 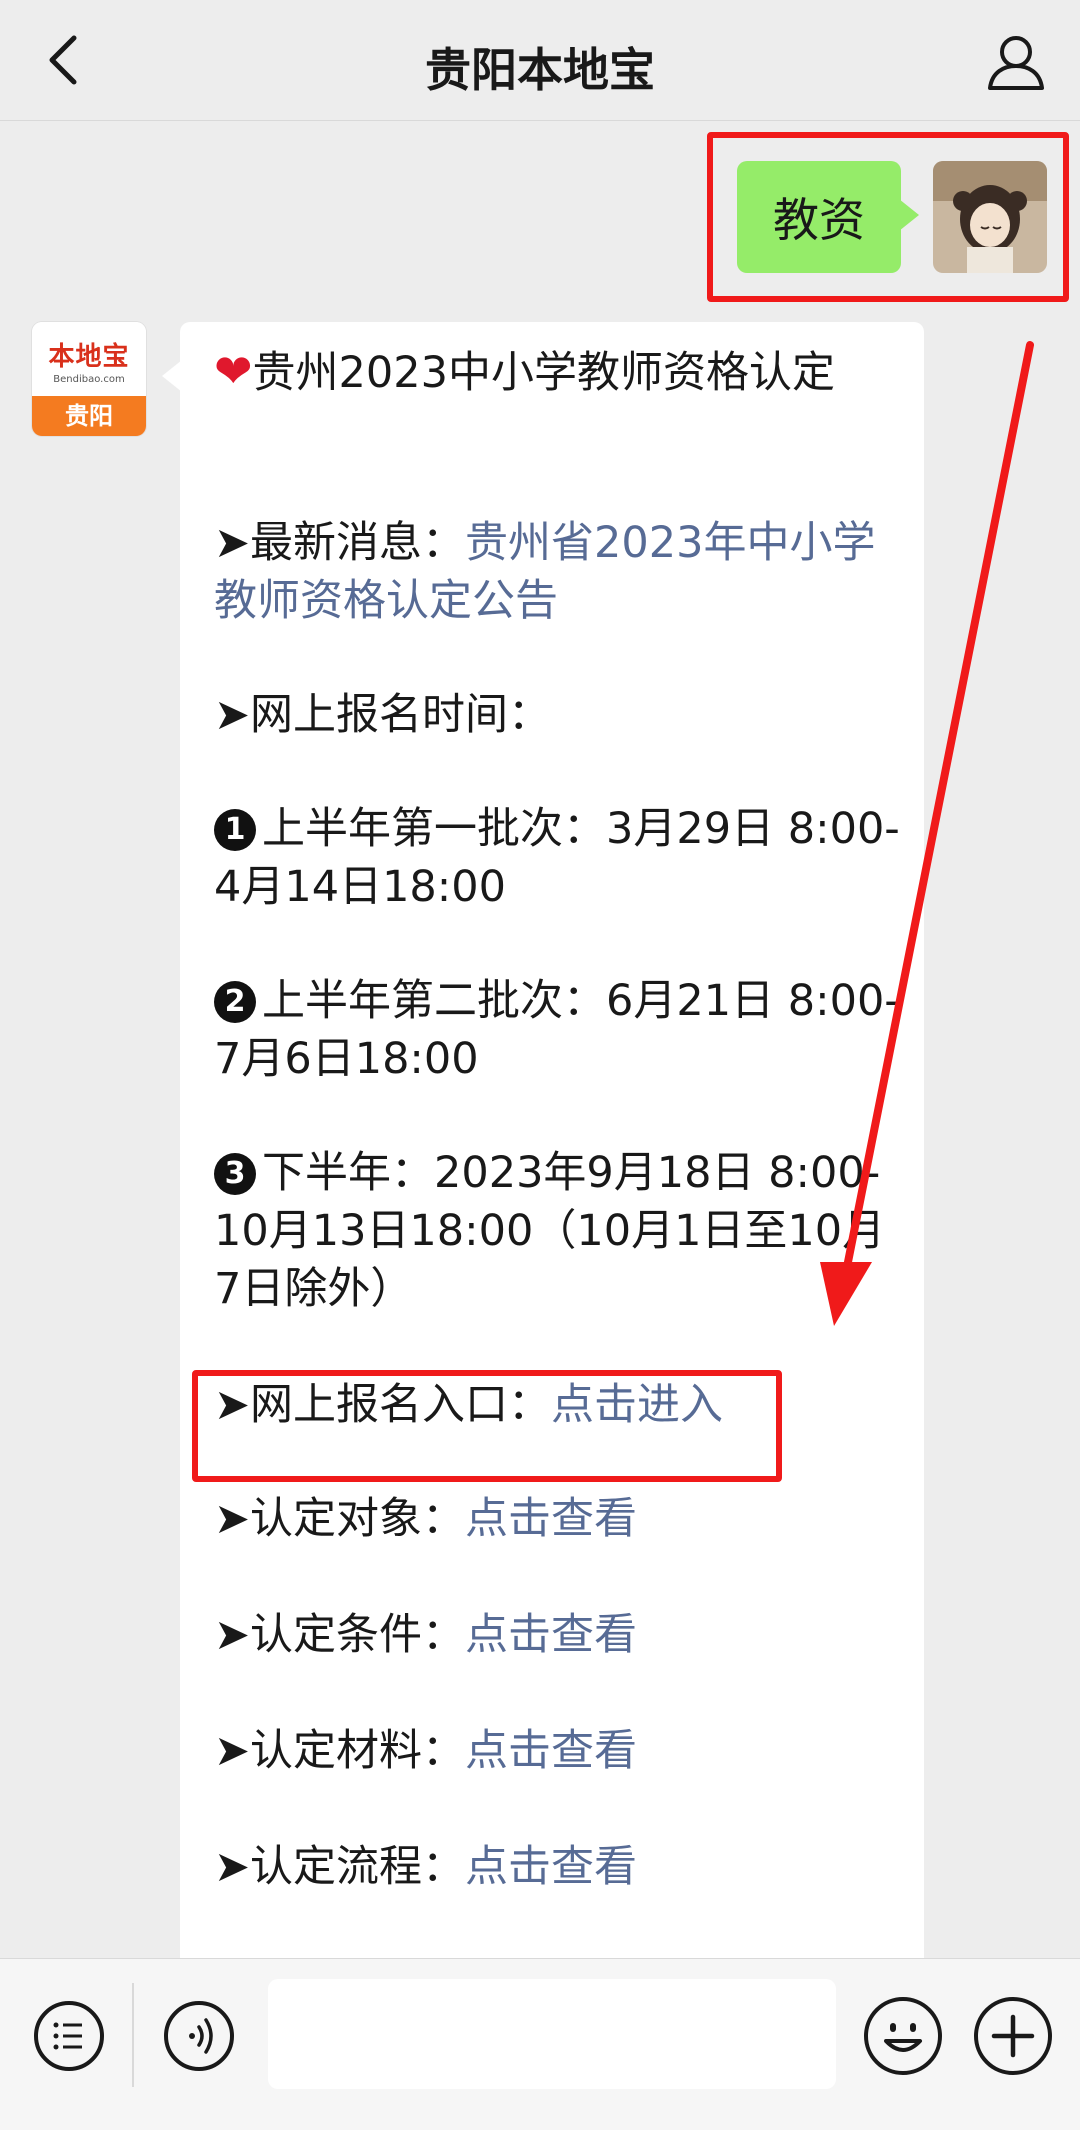 I want to click on msg-latest: ➤最新消息：贵州省2023年中小学教师资格认定公告, so click(x=545, y=572).